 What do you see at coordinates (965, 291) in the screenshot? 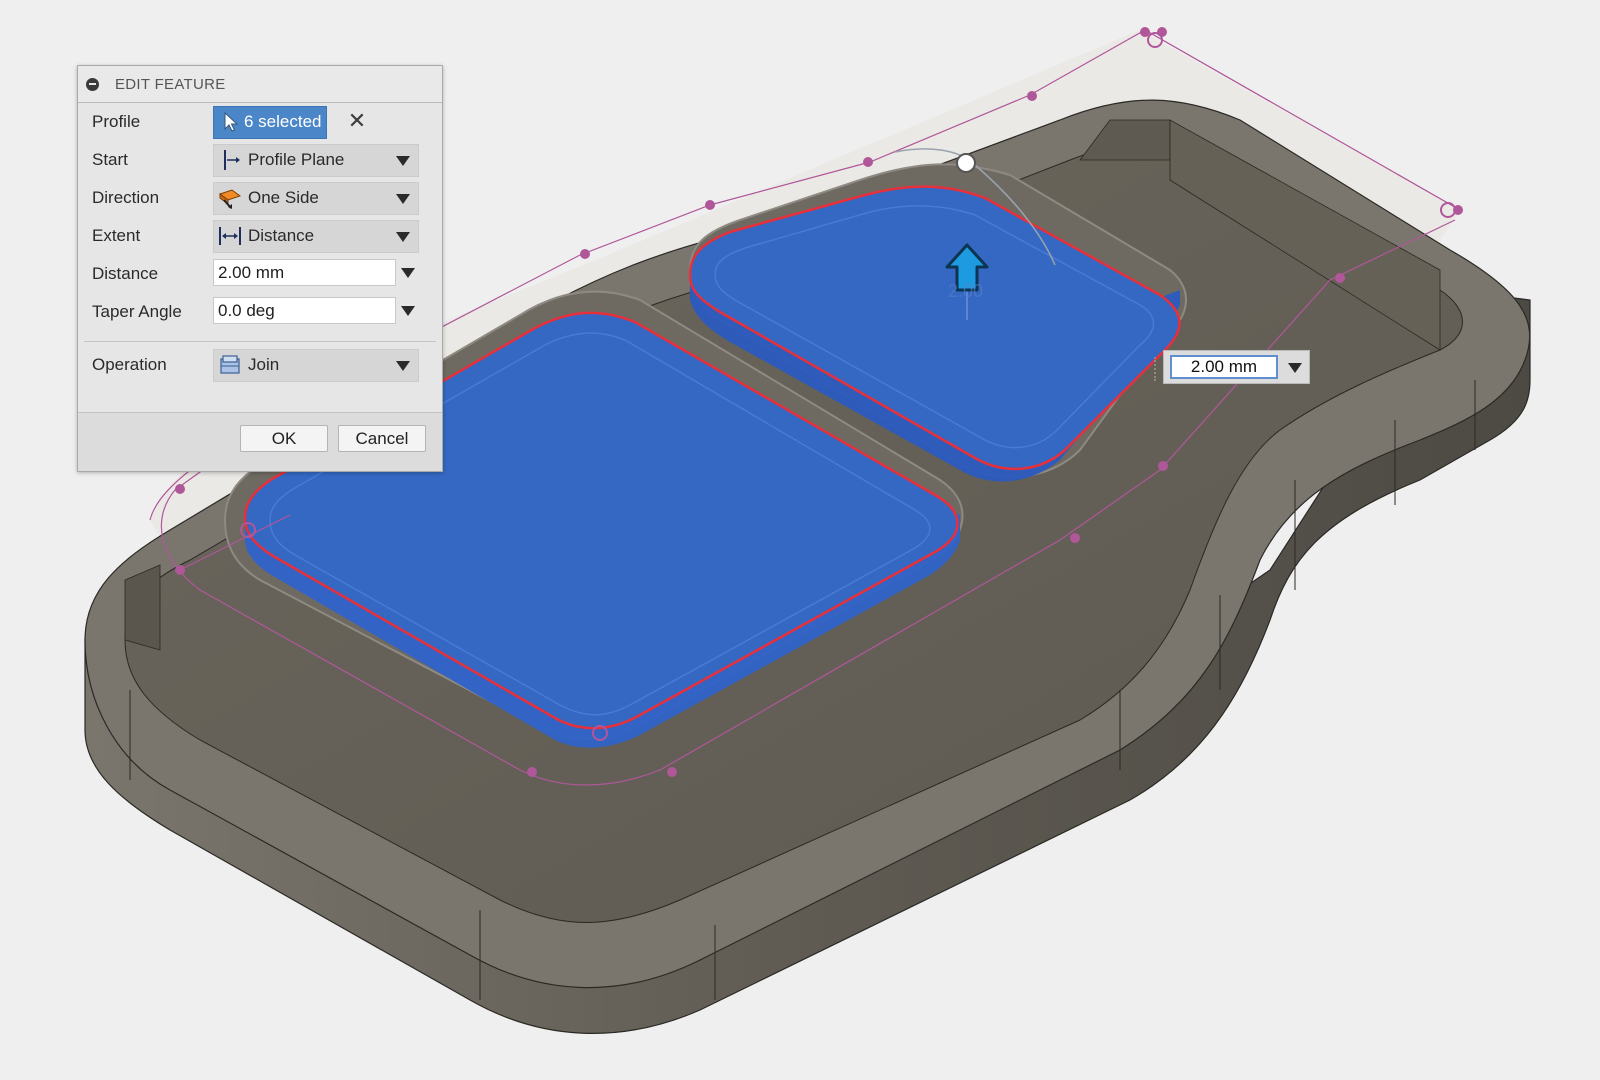
I see `ghost-dimension-label: 2.00` at bounding box center [965, 291].